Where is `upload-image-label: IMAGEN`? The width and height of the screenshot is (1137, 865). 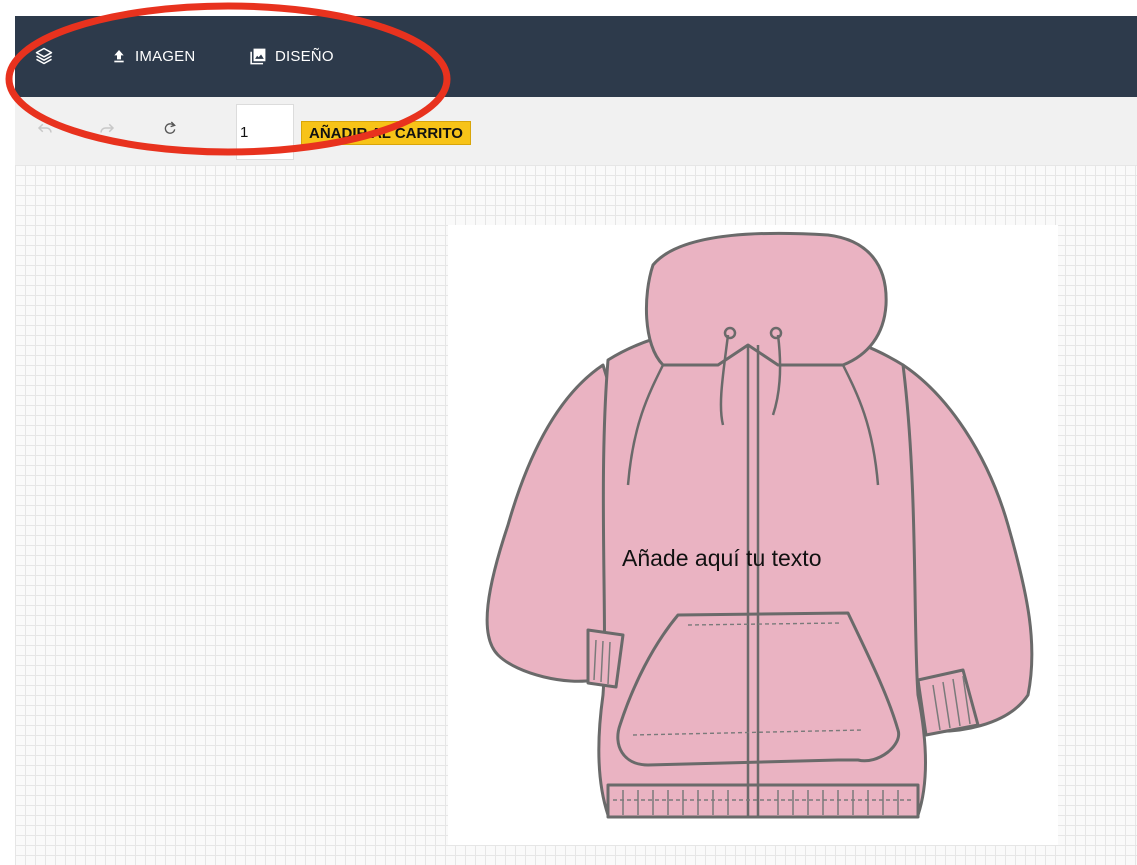
upload-image-label: IMAGEN is located at coordinates (165, 56).